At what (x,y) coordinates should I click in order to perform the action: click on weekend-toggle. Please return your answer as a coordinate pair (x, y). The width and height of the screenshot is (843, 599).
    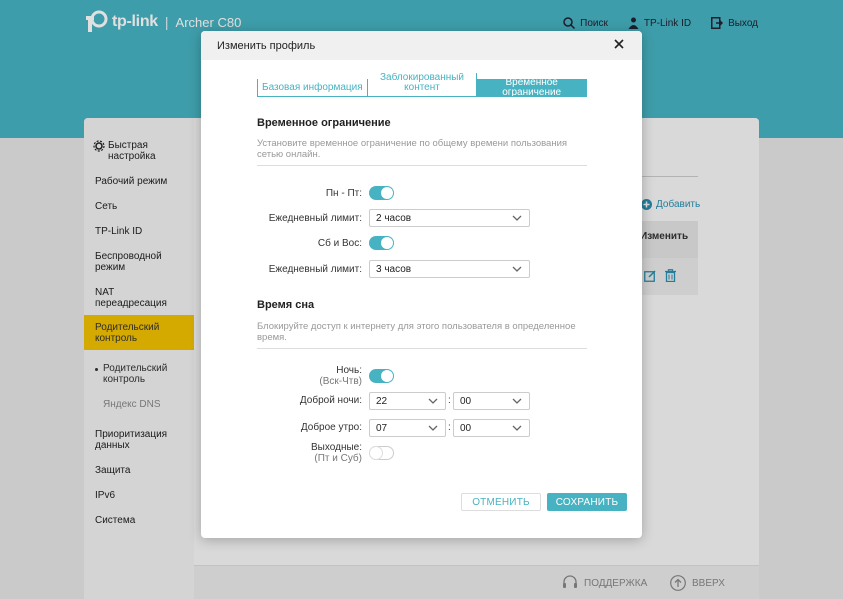
    Looking at the image, I should click on (381, 243).